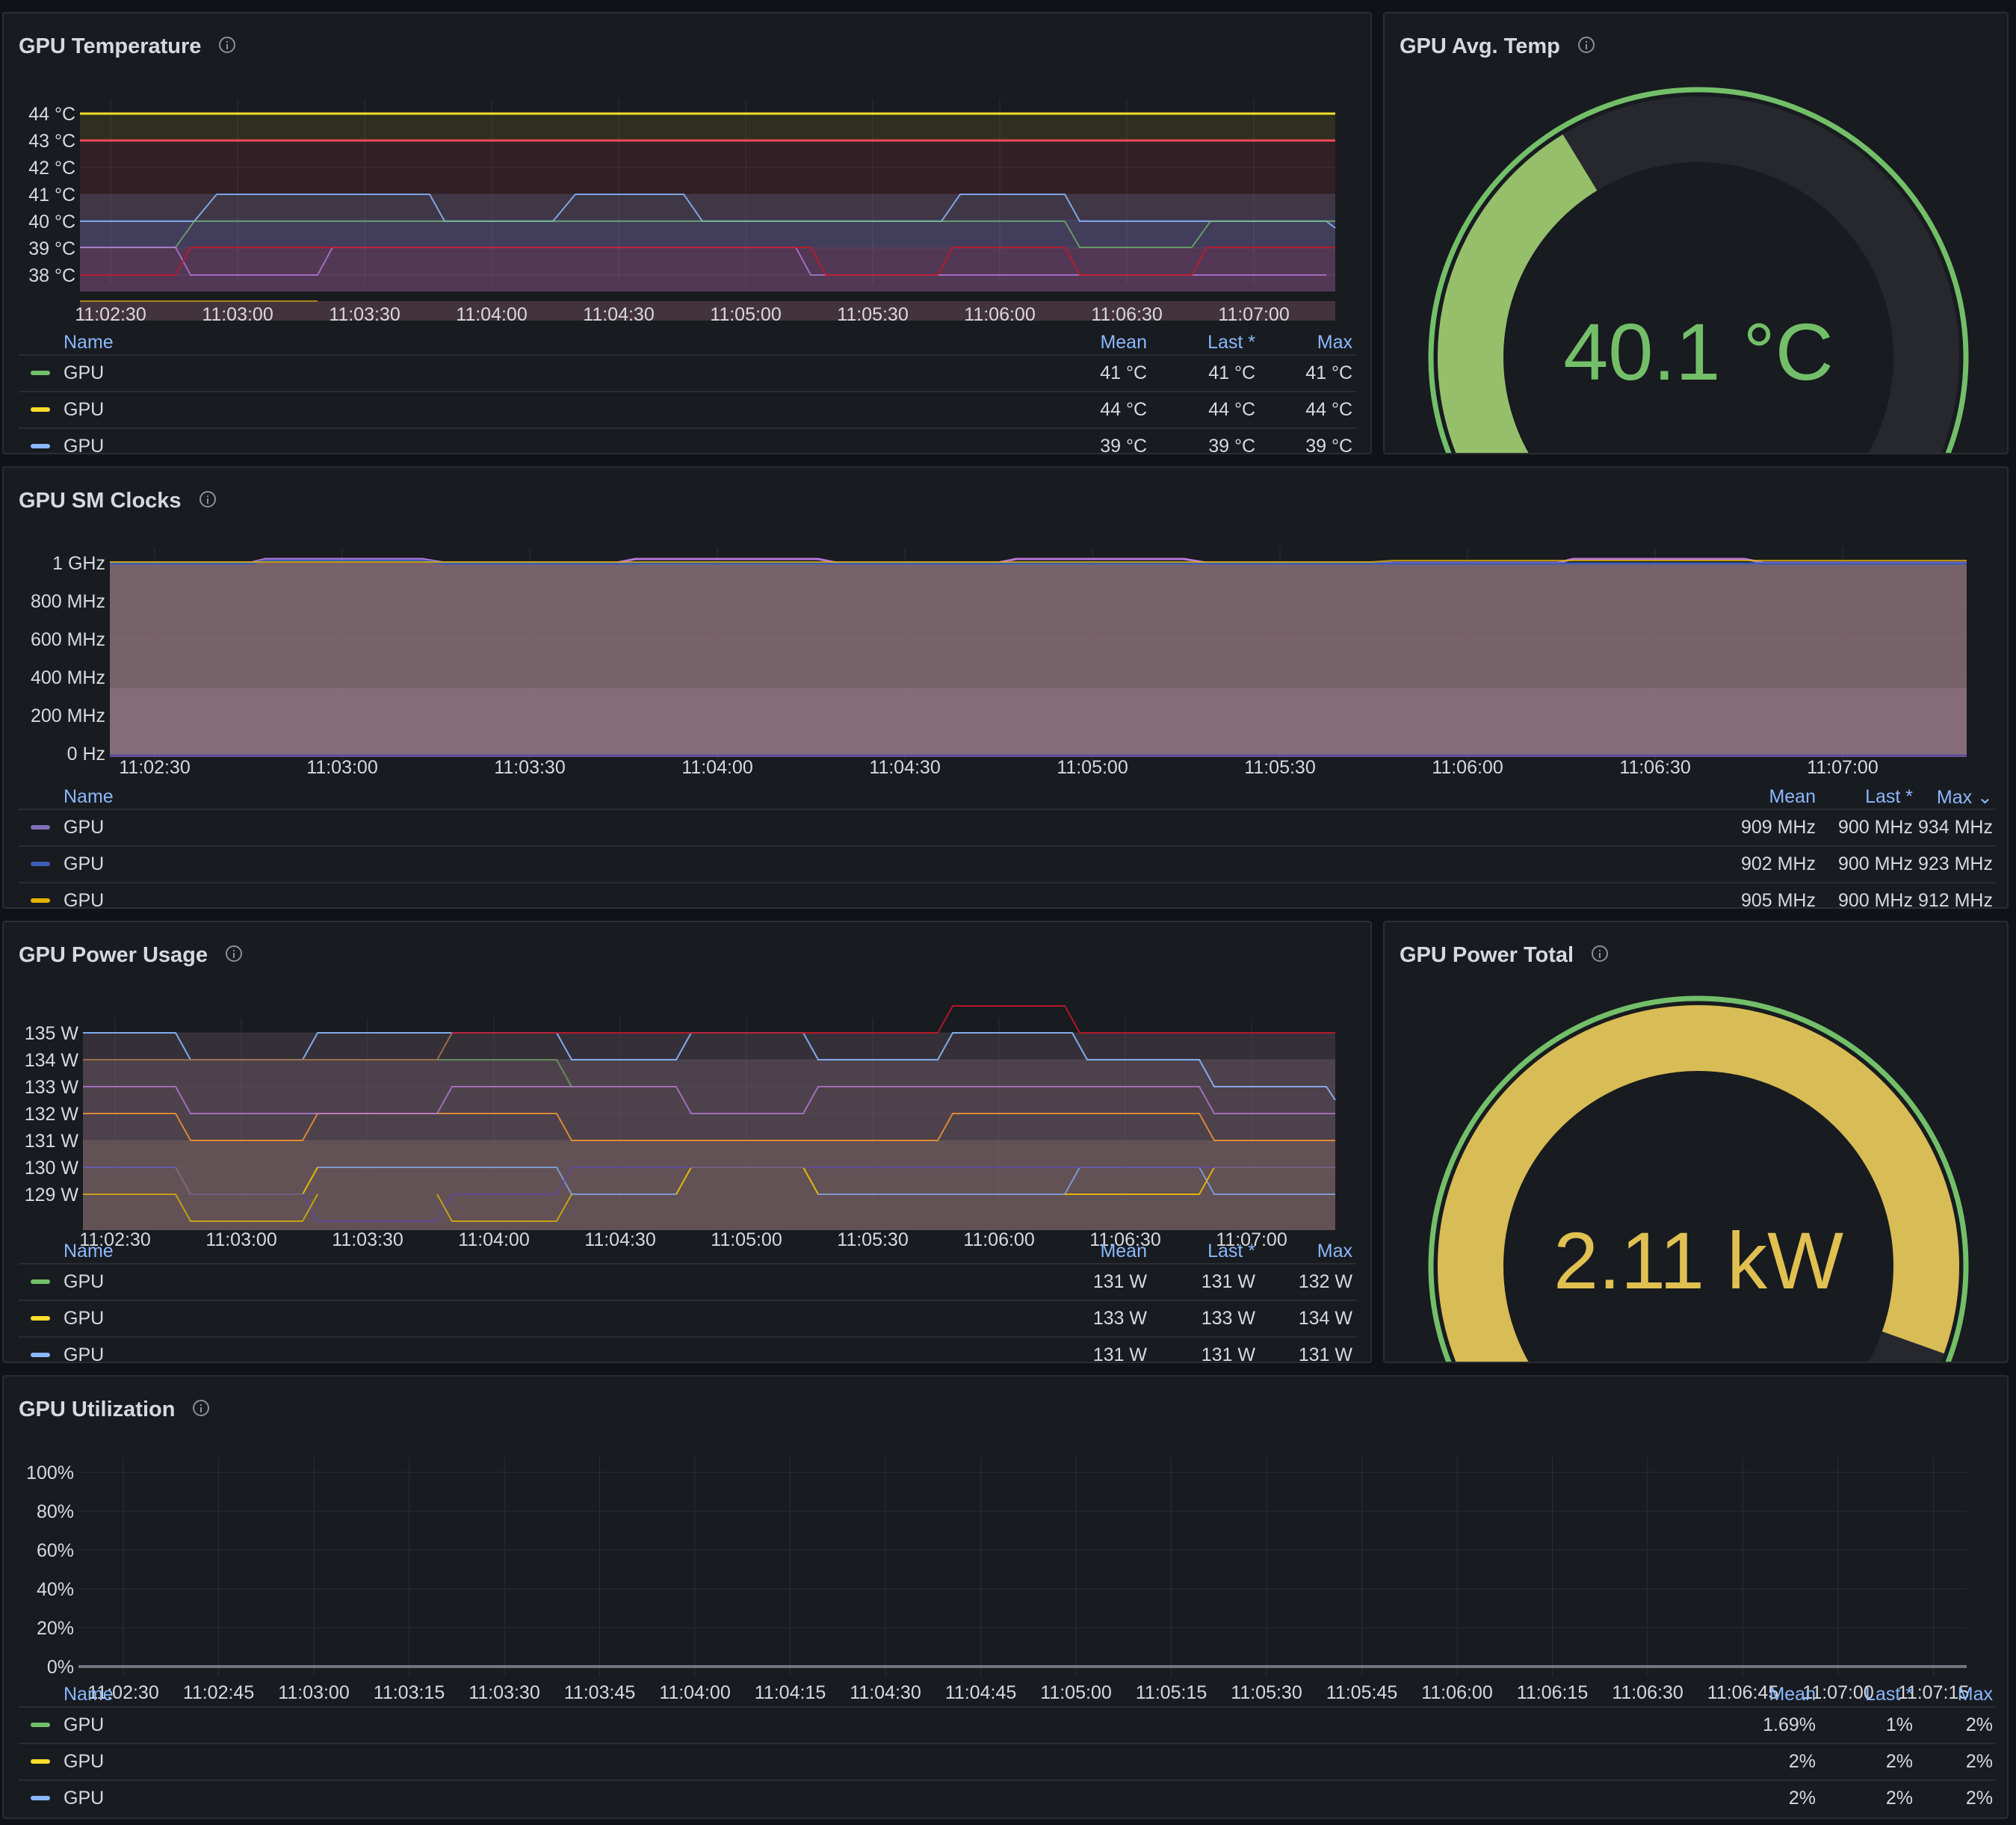 The image size is (2016, 1825). I want to click on y-tick-label: 133 W, so click(52, 1087).